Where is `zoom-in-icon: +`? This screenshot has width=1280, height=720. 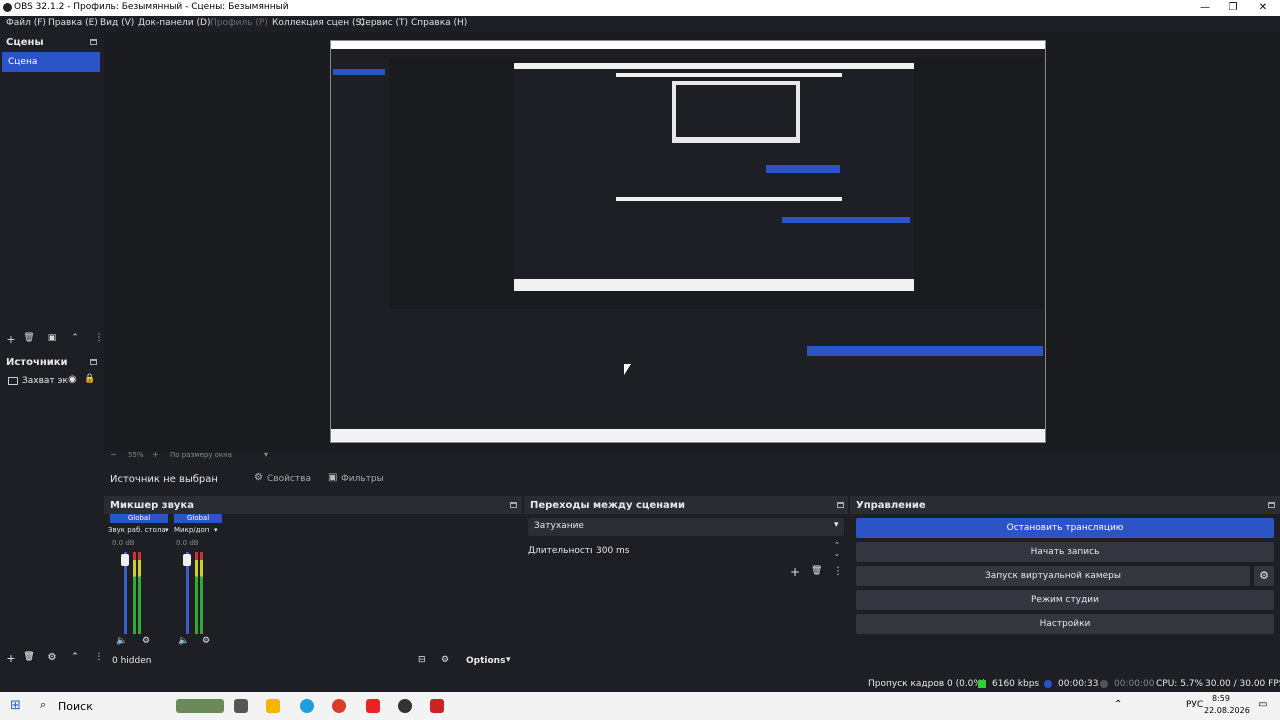 zoom-in-icon: + is located at coordinates (155, 454).